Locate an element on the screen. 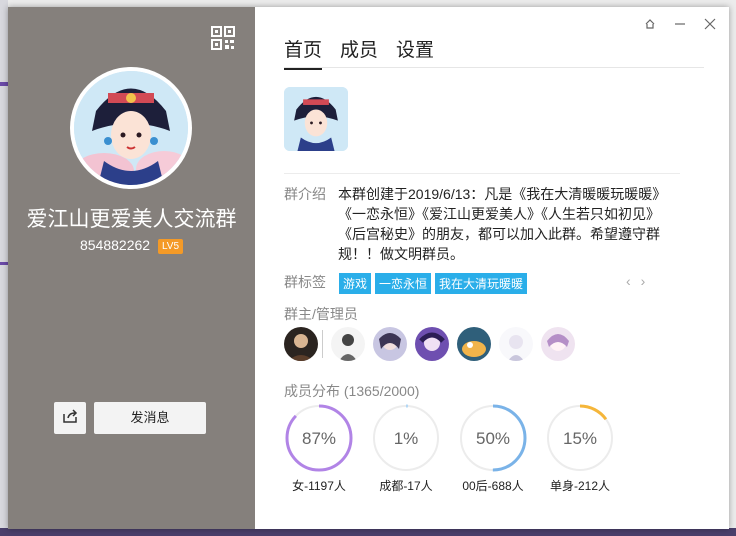 The height and width of the screenshot is (536, 736). qr-code-icon is located at coordinates (223, 38).